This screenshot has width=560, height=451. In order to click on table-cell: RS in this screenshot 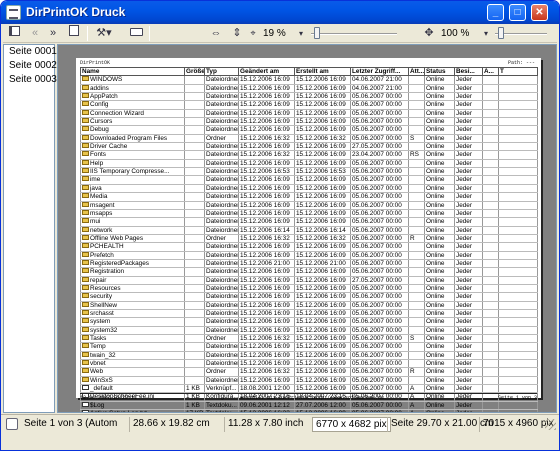, I will do `click(416, 155)`.